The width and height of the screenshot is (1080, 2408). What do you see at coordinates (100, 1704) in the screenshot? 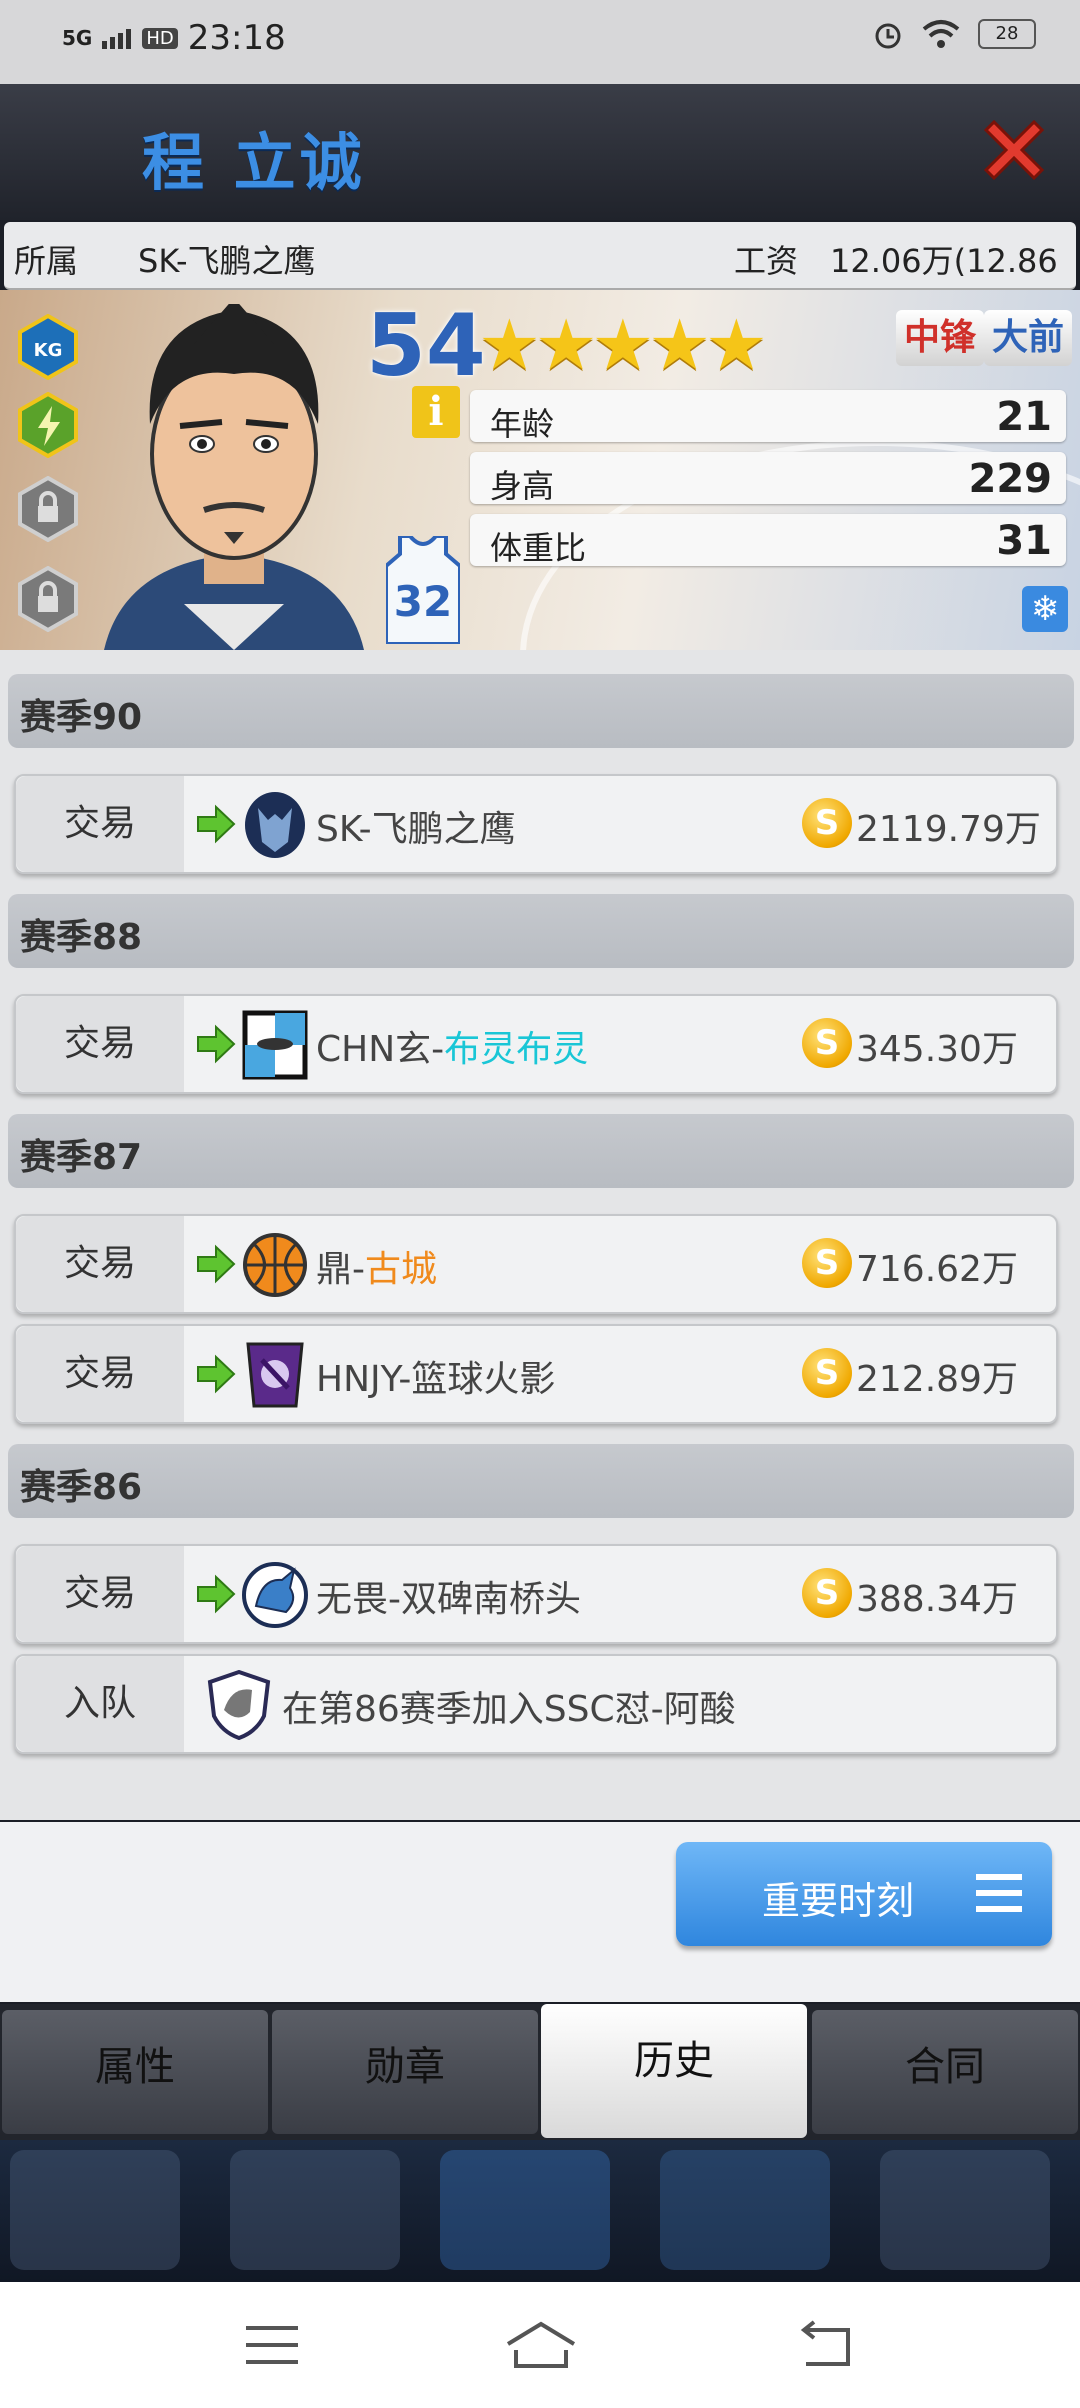
I see `record-type: 入队` at bounding box center [100, 1704].